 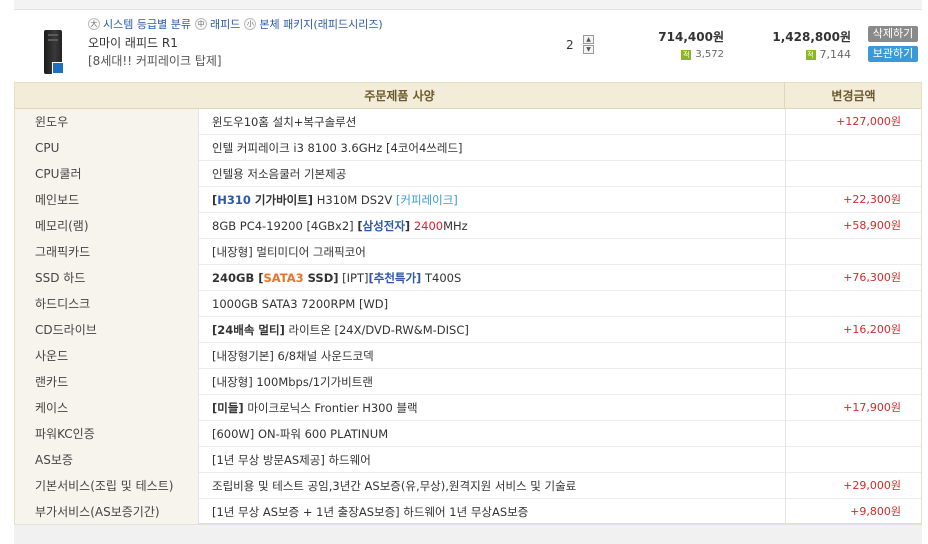 What do you see at coordinates (337, 148) in the screenshot?
I see `spec-value: 인텔 커피레이크 i3 8100 3.6GHz [4코어4쓰레드]` at bounding box center [337, 148].